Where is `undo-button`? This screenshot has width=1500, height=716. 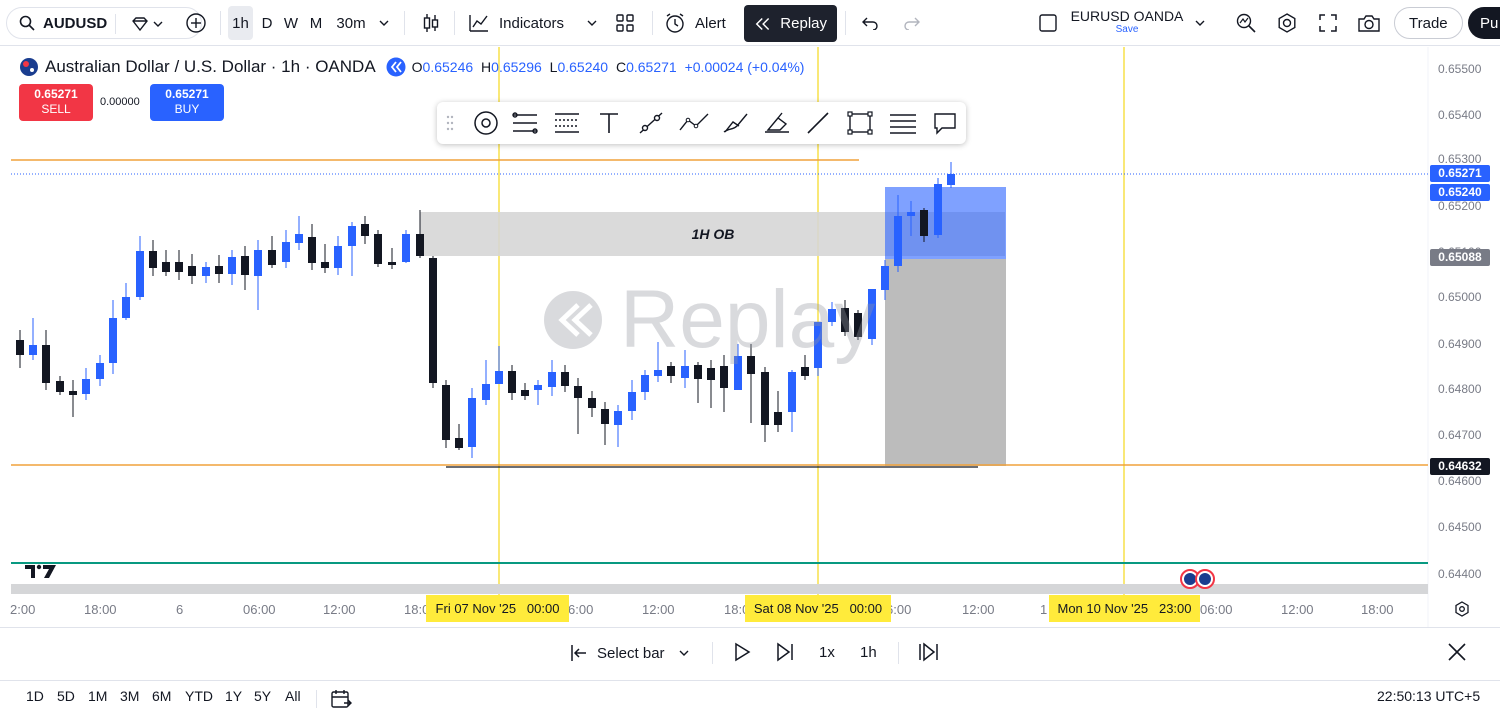
undo-button is located at coordinates (870, 23).